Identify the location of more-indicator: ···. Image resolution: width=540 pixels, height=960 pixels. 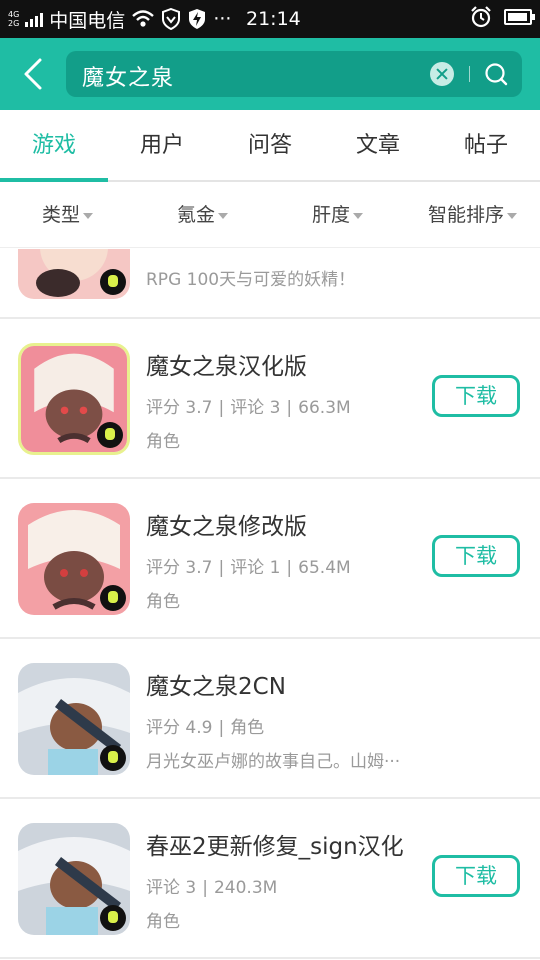
(222, 19).